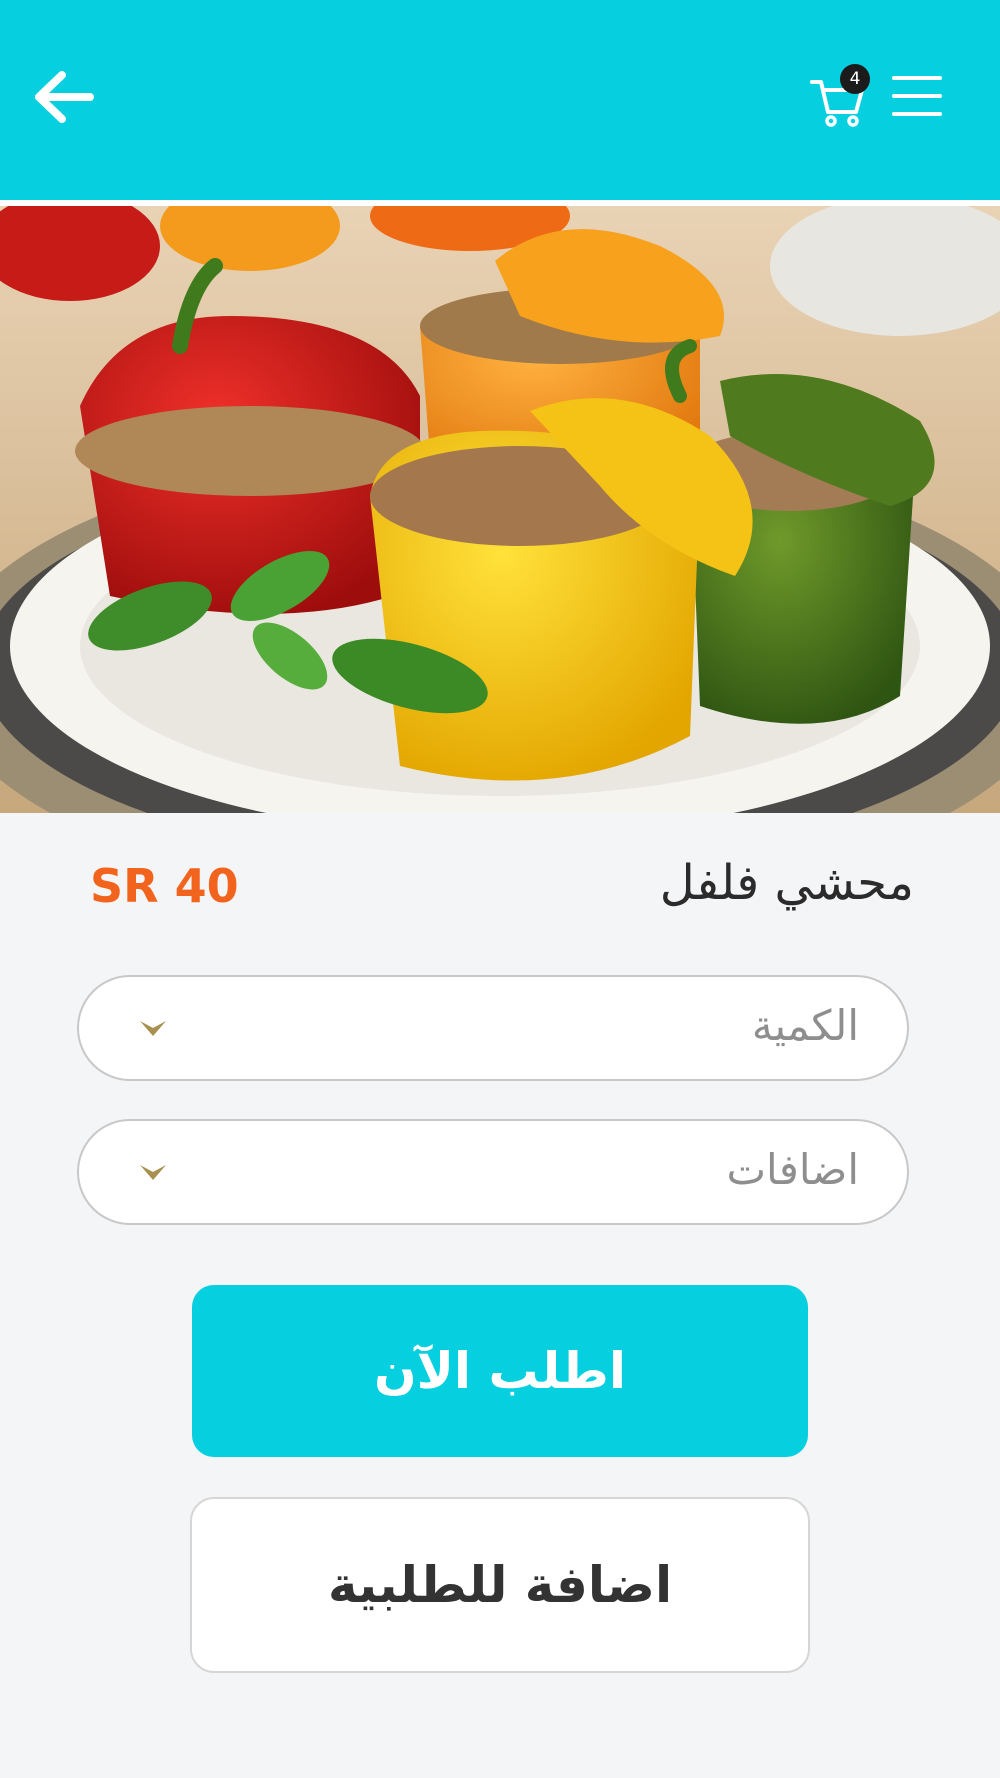 This screenshot has width=1000, height=1778. Describe the element at coordinates (493, 1172) in the screenshot. I see `extras-select: اضافات` at that location.